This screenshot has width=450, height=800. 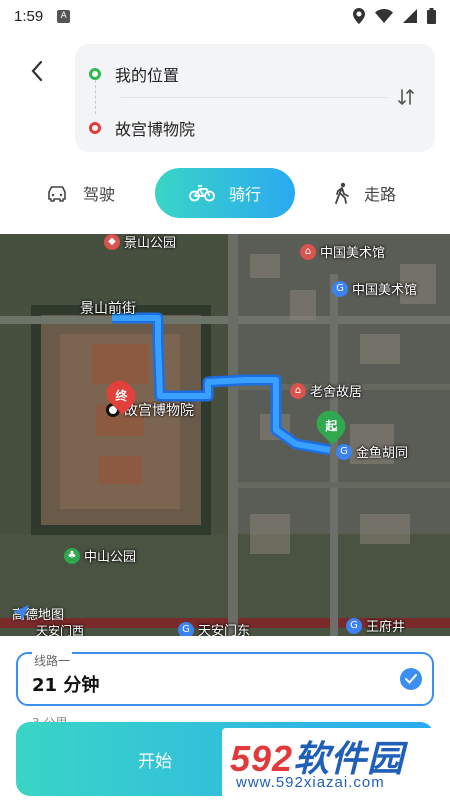 I want to click on route-option-card: 线路一 21 分钟 3 公里, so click(x=225, y=691).